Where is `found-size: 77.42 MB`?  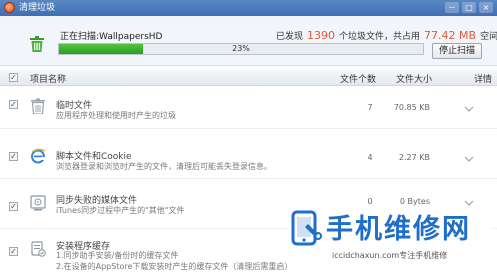 found-size: 77.42 MB is located at coordinates (450, 35).